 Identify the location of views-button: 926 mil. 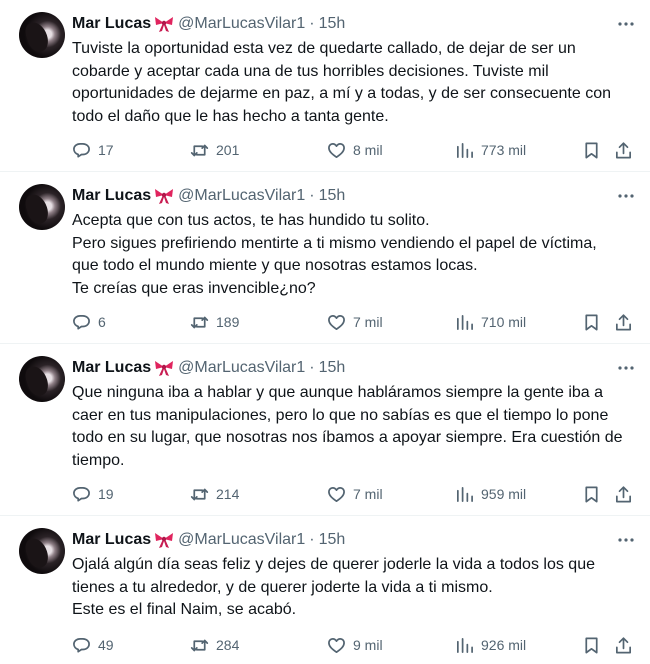
(490, 645).